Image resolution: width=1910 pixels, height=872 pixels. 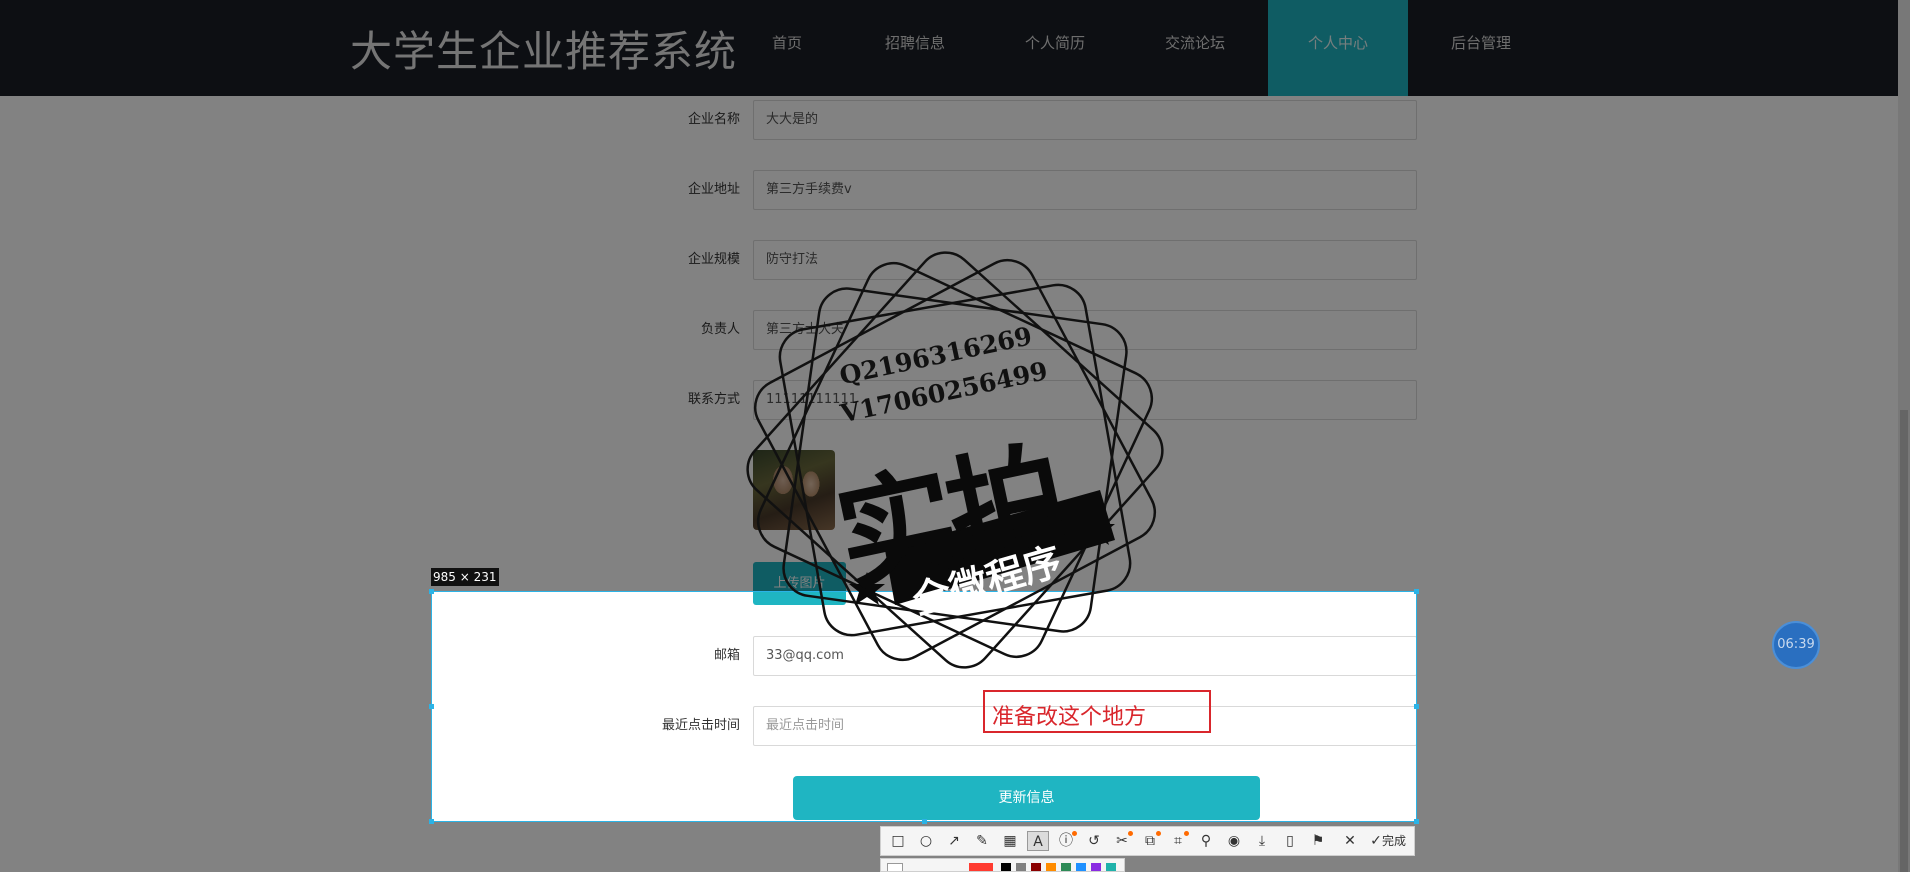 What do you see at coordinates (215, 731) in the screenshot?
I see `dim-overlay-left` at bounding box center [215, 731].